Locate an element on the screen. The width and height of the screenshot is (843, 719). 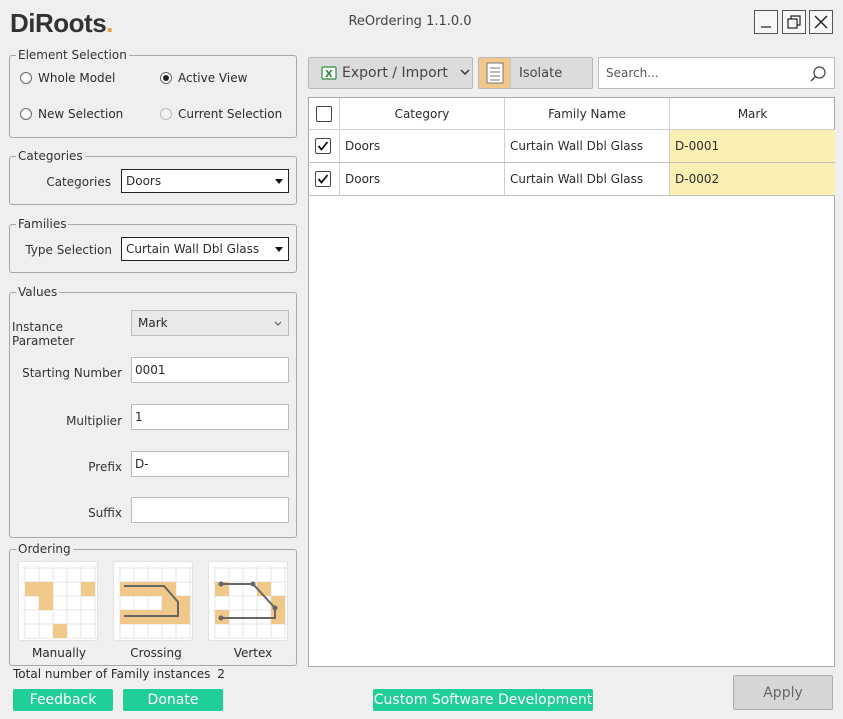
instance-parameter-label: Instance Parameter is located at coordinates (43, 334).